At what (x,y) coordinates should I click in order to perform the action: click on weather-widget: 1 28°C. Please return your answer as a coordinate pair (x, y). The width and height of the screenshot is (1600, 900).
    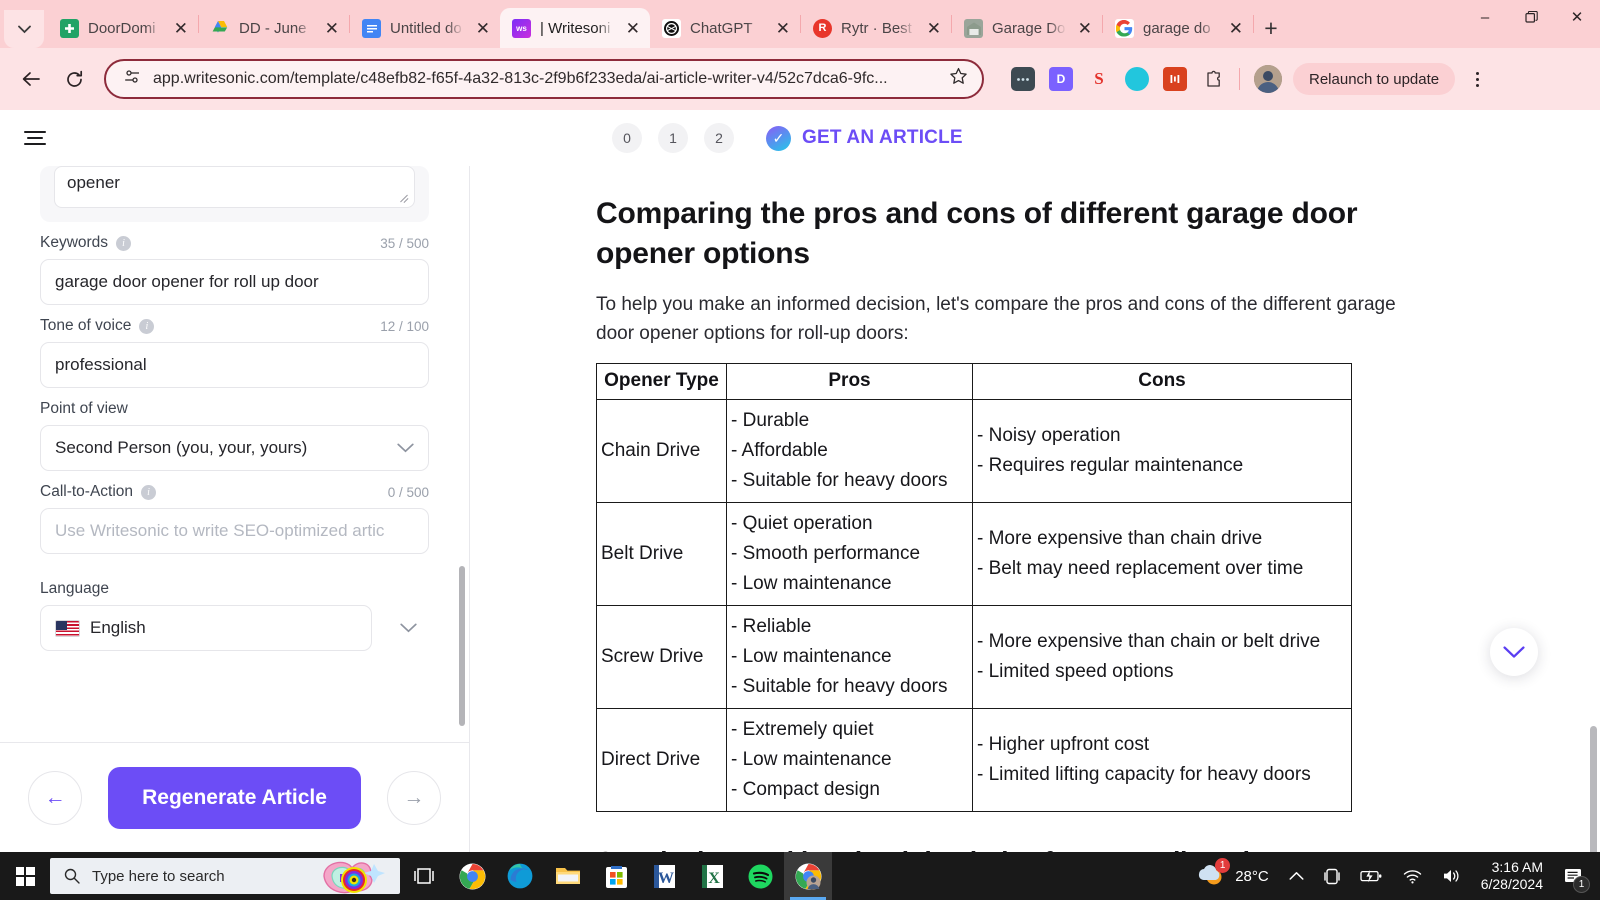
    Looking at the image, I should click on (1232, 876).